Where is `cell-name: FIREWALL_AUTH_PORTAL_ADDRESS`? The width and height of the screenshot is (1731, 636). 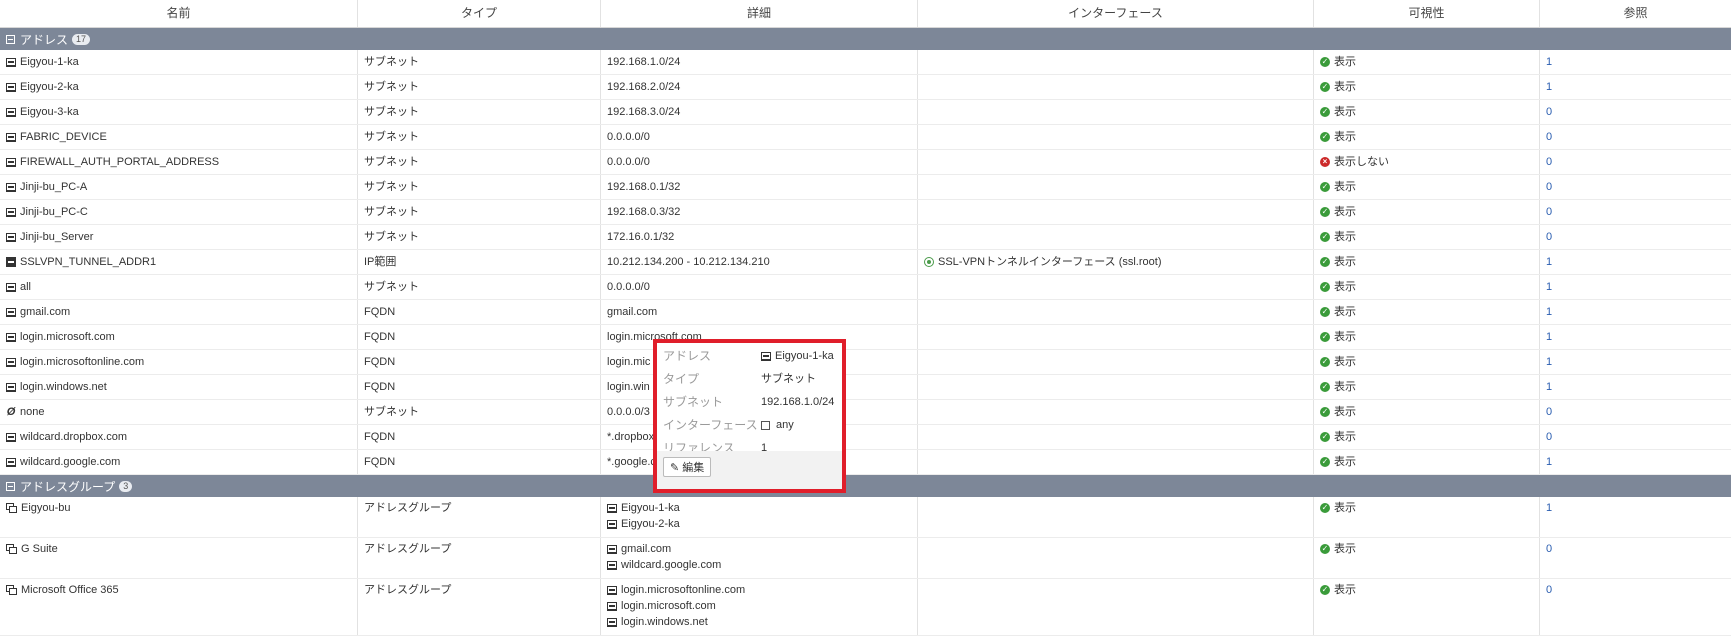 cell-name: FIREWALL_AUTH_PORTAL_ADDRESS is located at coordinates (179, 162).